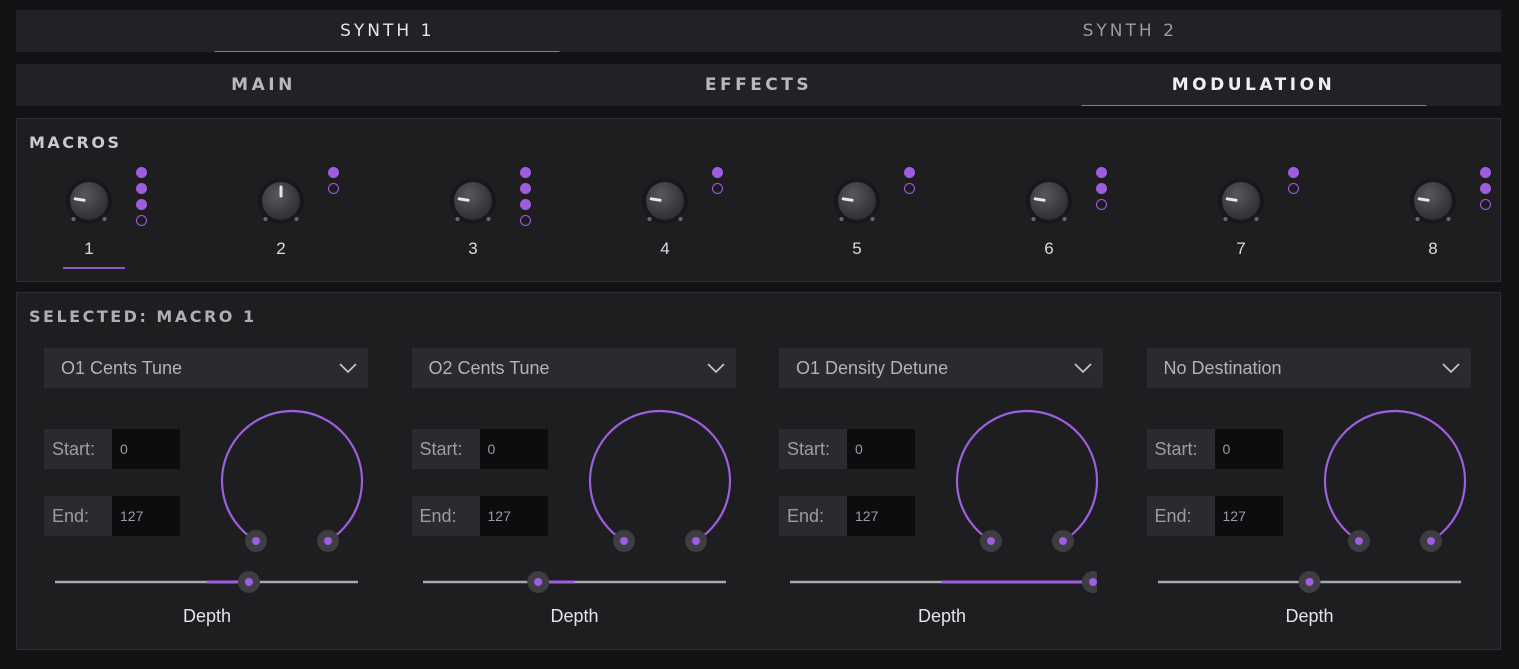 This screenshot has height=669, width=1519. I want to click on macro-4: 4, so click(662, 218).